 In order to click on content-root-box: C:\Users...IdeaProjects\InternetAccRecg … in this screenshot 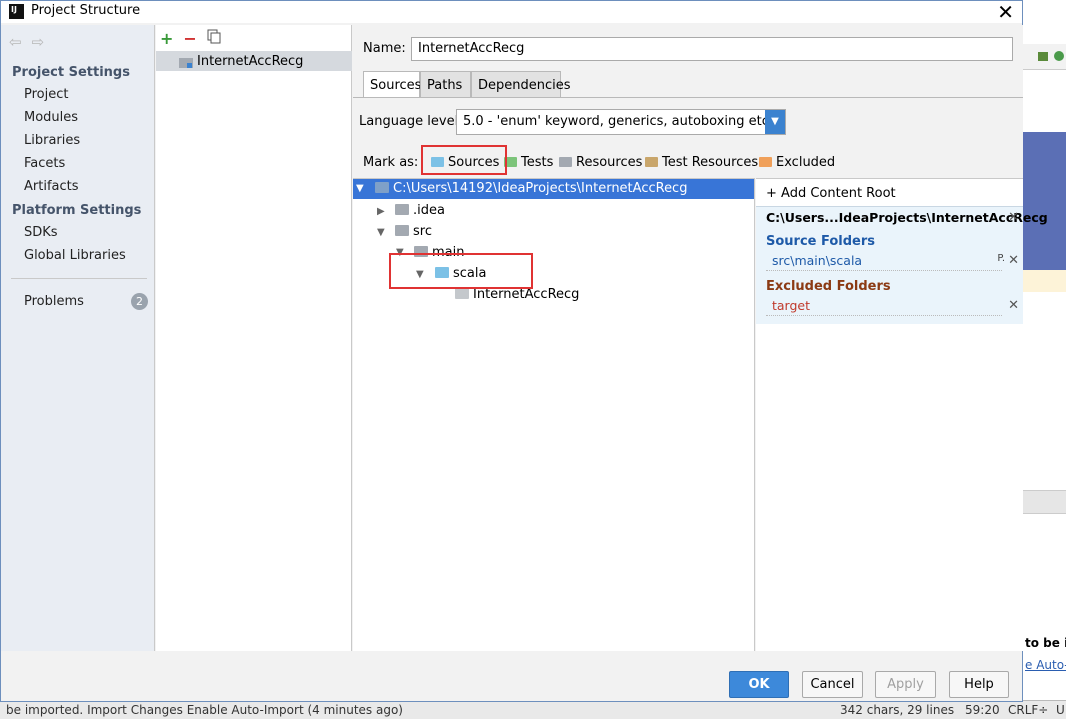, I will do `click(902, 265)`.